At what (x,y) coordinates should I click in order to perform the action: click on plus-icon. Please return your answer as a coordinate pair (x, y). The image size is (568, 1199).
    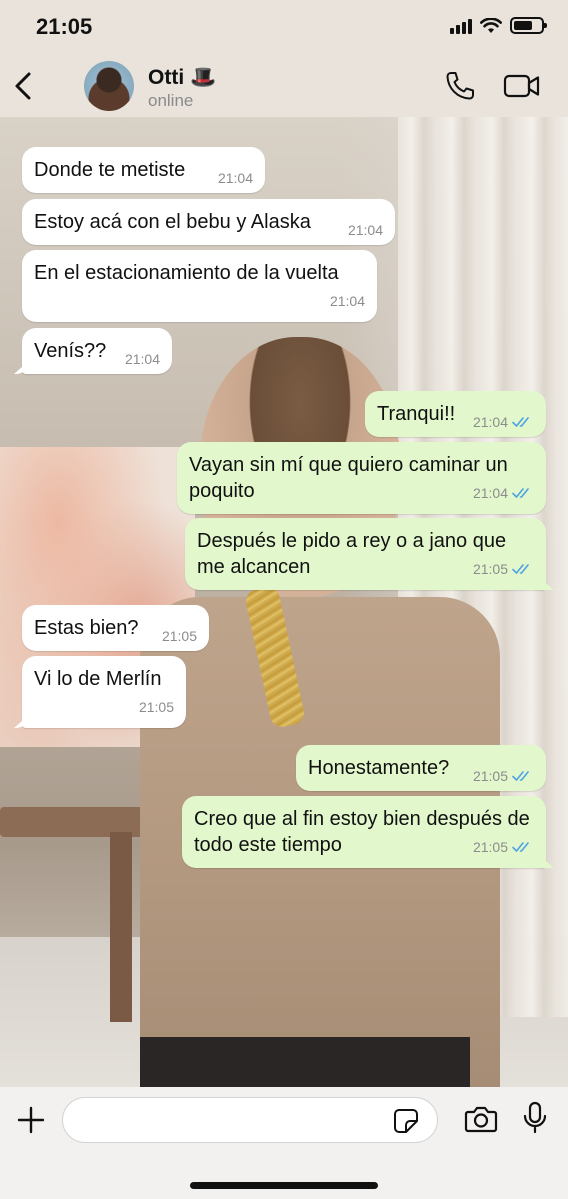
    Looking at the image, I should click on (31, 1120).